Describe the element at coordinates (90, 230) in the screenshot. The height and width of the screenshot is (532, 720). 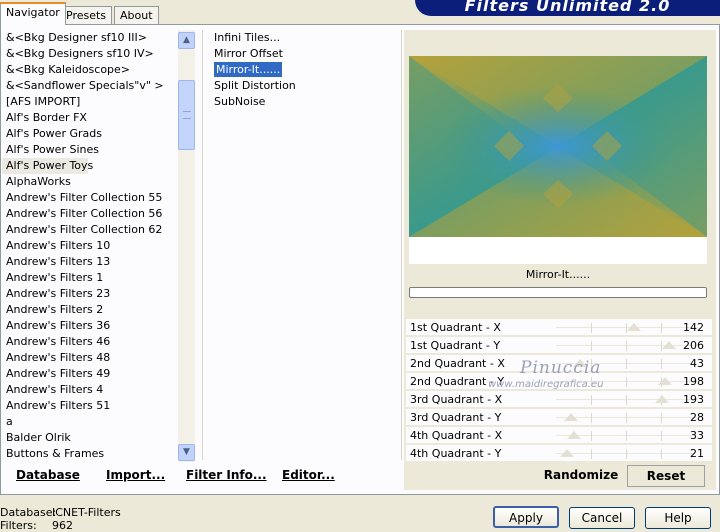
I see `category-item: Andrew's Filter Collection 62` at that location.